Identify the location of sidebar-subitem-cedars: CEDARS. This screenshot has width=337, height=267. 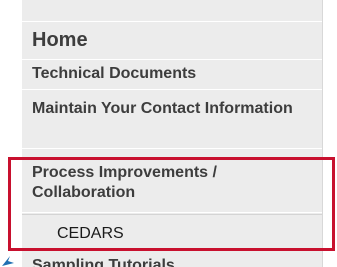
(172, 231).